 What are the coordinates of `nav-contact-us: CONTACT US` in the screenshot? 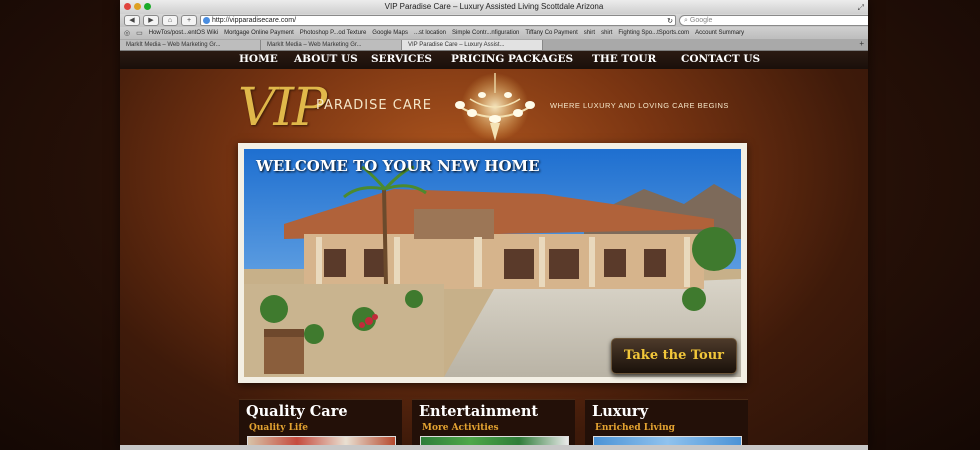 It's located at (720, 59).